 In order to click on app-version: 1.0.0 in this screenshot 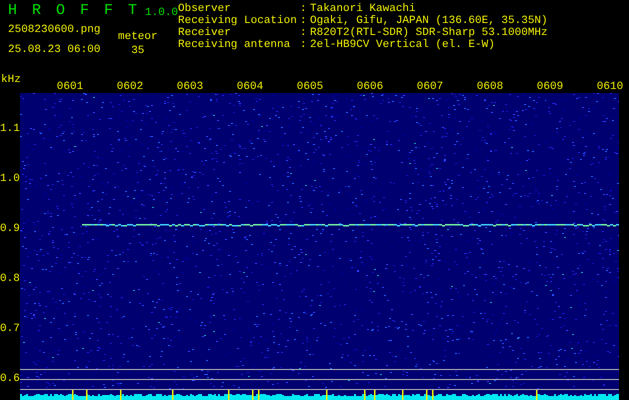, I will do `click(161, 13)`.